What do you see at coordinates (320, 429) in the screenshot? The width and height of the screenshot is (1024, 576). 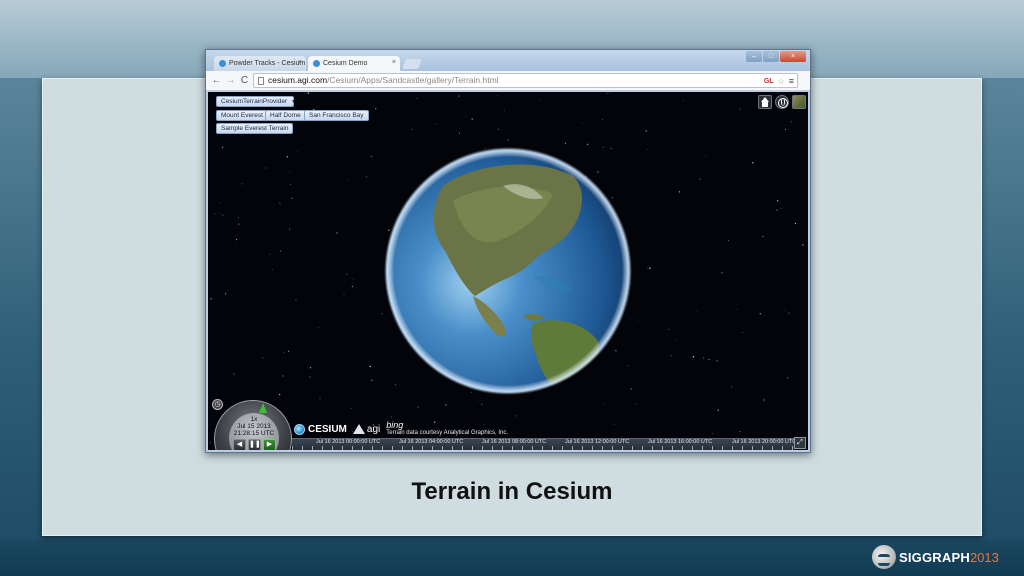 I see `cesium-logo: CESIUM` at bounding box center [320, 429].